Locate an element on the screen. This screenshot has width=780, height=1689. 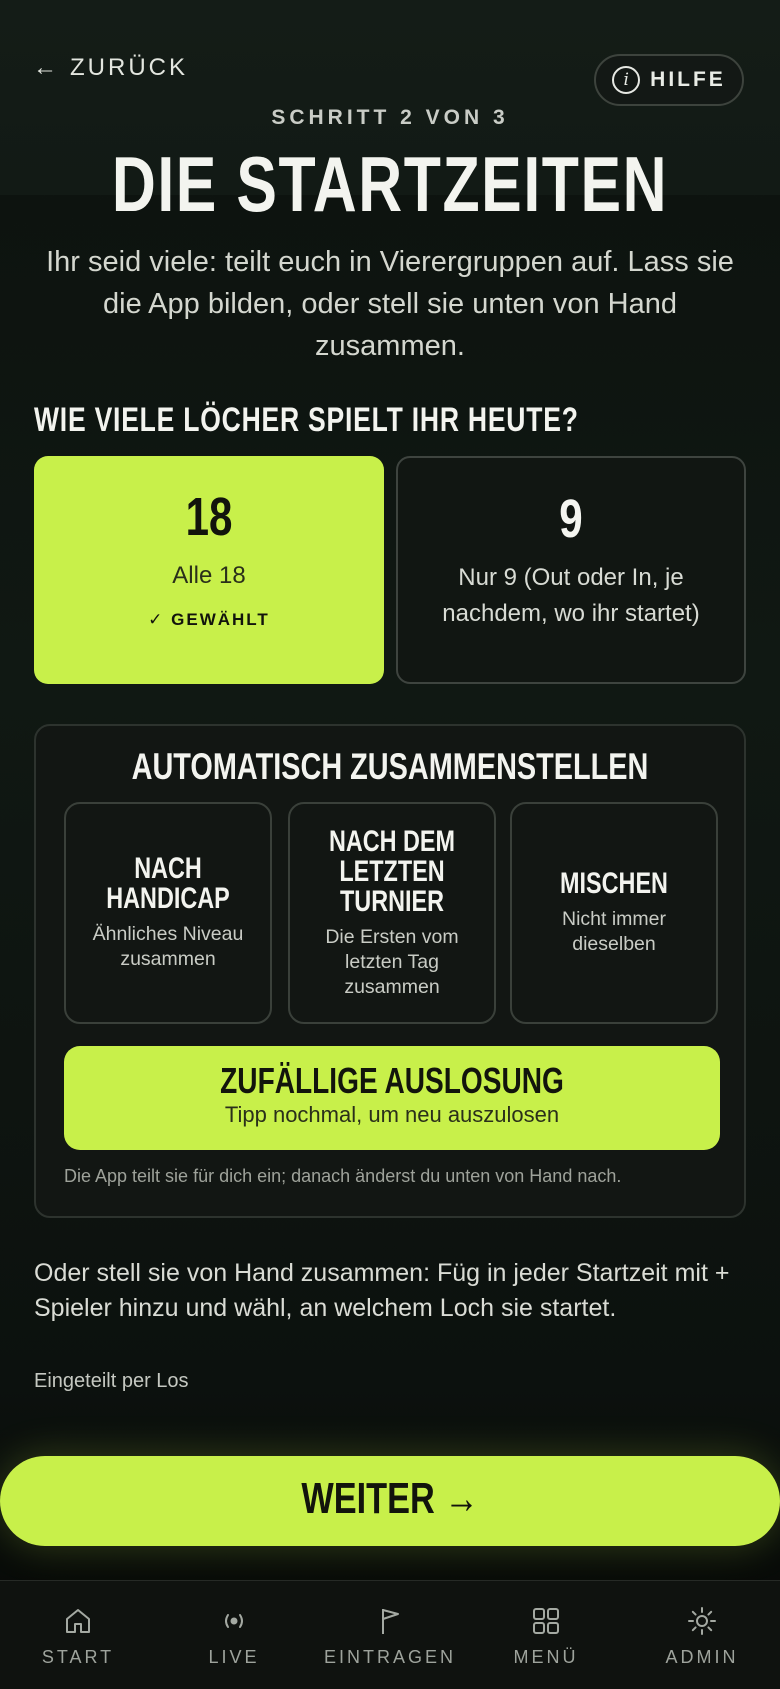
nav-label: EINTRAGEN is located at coordinates (389, 1657).